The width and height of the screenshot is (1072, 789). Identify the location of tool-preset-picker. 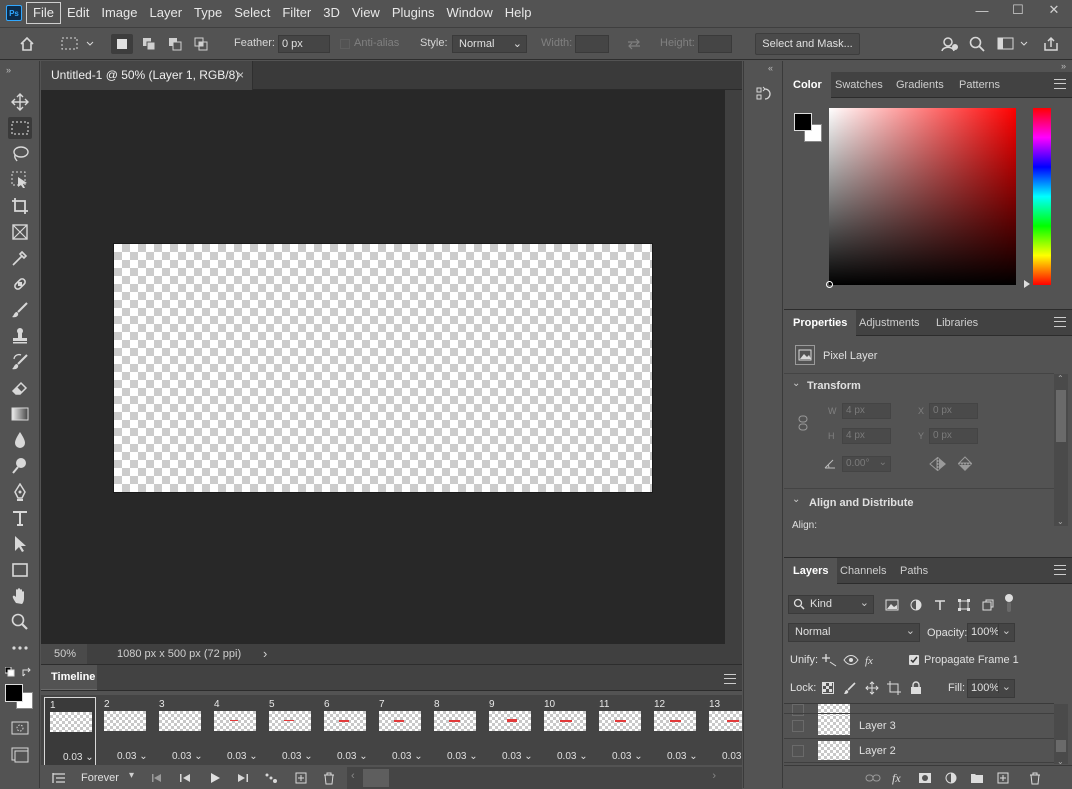
(78, 44).